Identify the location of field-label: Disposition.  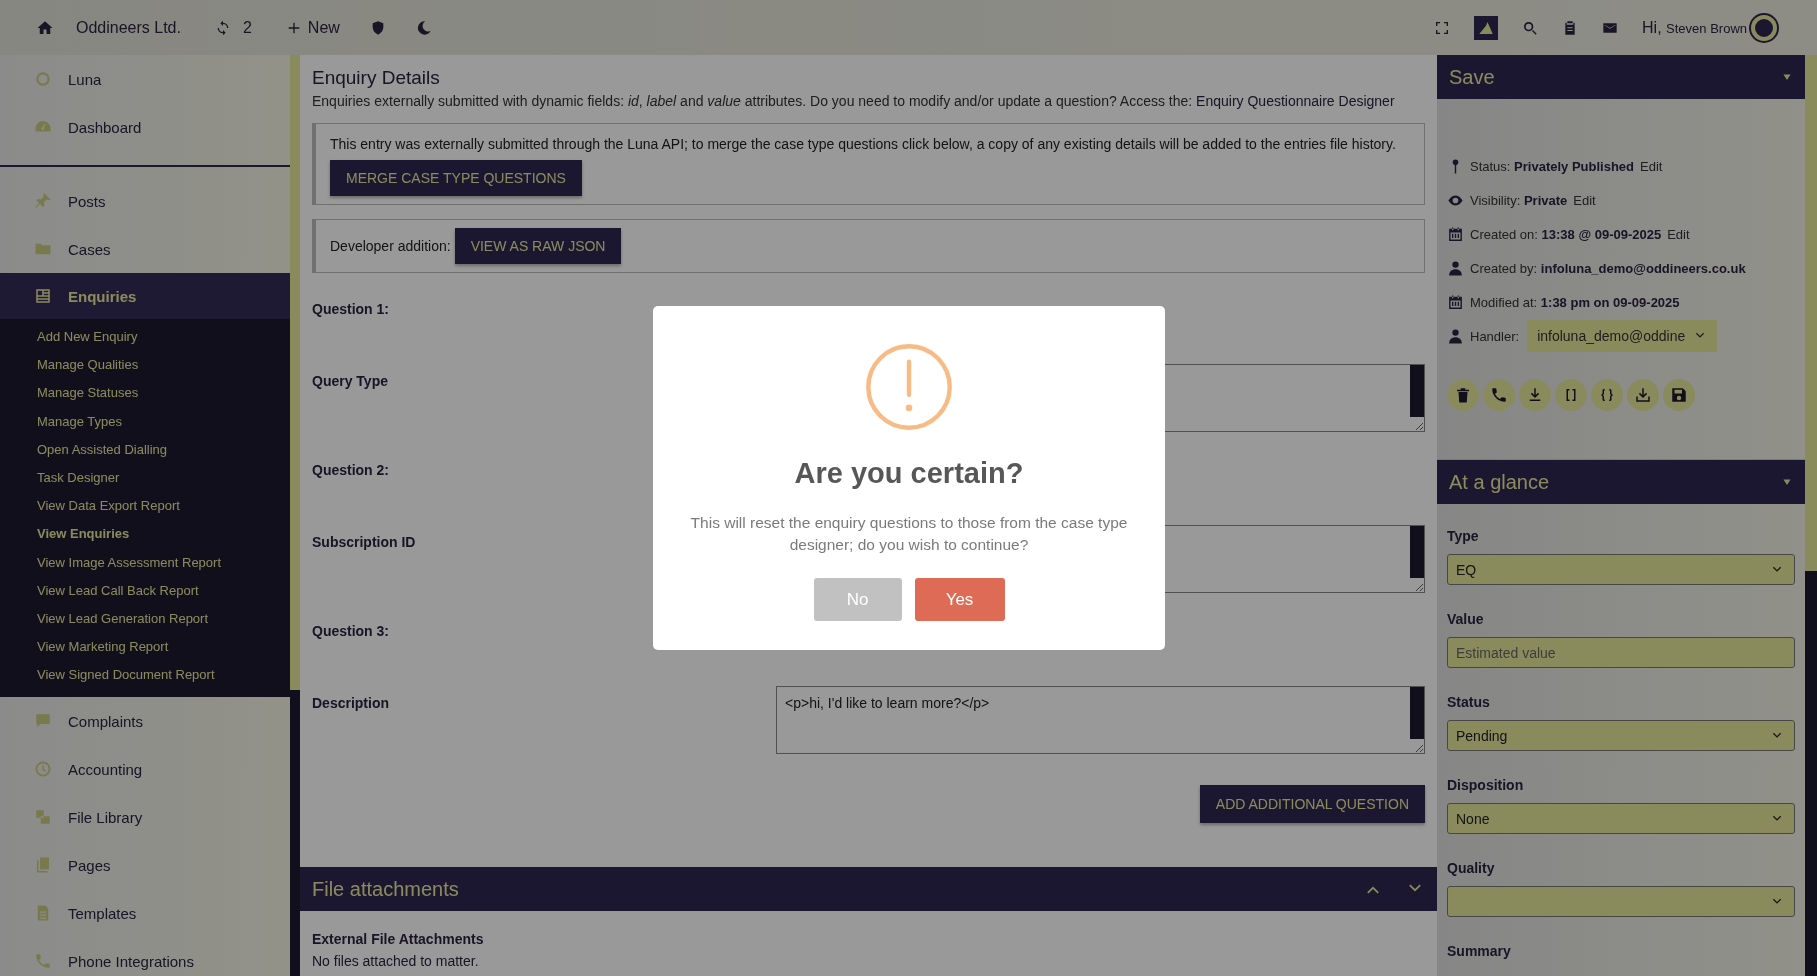
(1486, 785).